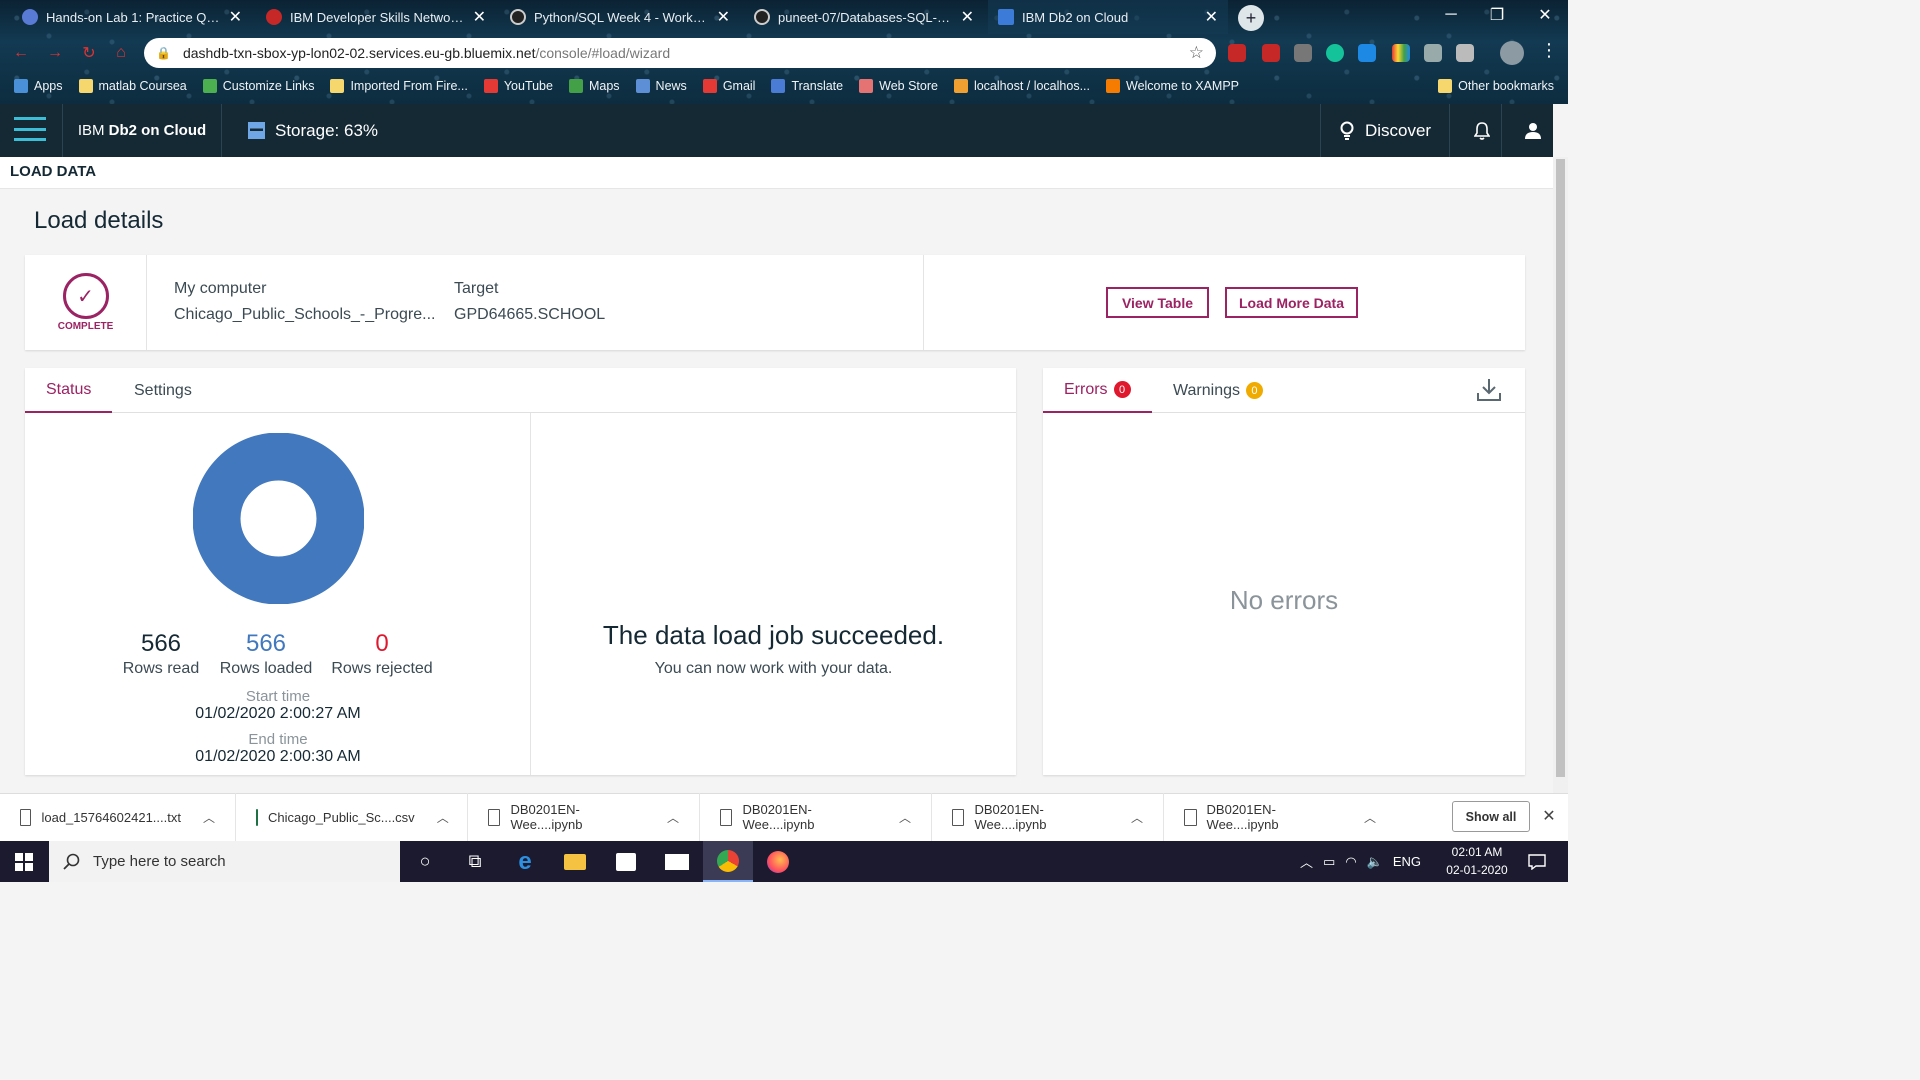 This screenshot has width=1920, height=1080. Describe the element at coordinates (1172, 86) in the screenshot. I see `bookmark-item: Welcome to XAMPP` at that location.